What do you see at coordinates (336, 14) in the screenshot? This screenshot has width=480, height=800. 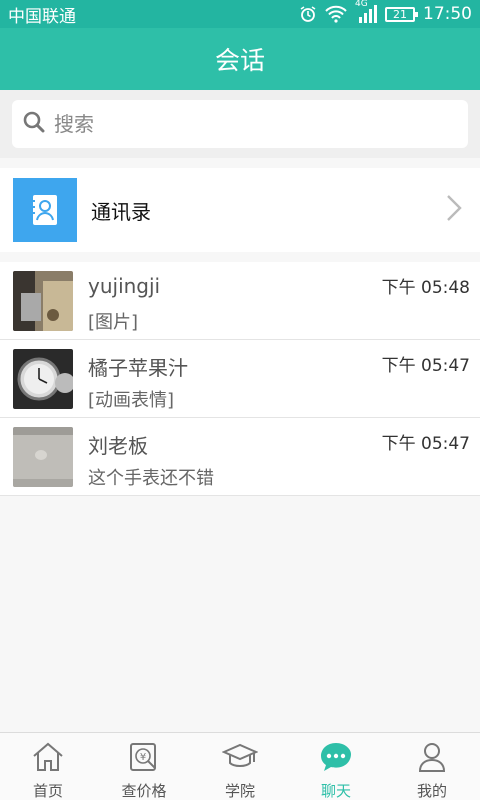 I see `wifi-icon` at bounding box center [336, 14].